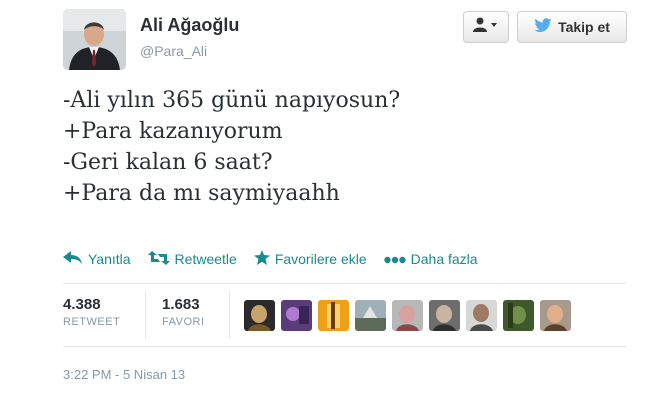  What do you see at coordinates (158, 259) in the screenshot?
I see `retweet-icon` at bounding box center [158, 259].